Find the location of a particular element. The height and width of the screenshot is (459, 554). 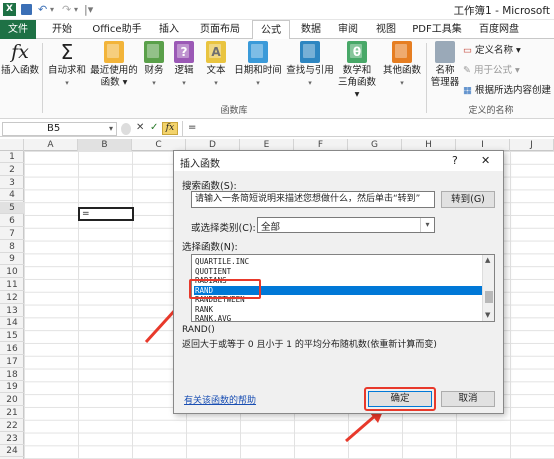

cancel-icon: ✕ is located at coordinates (140, 127).